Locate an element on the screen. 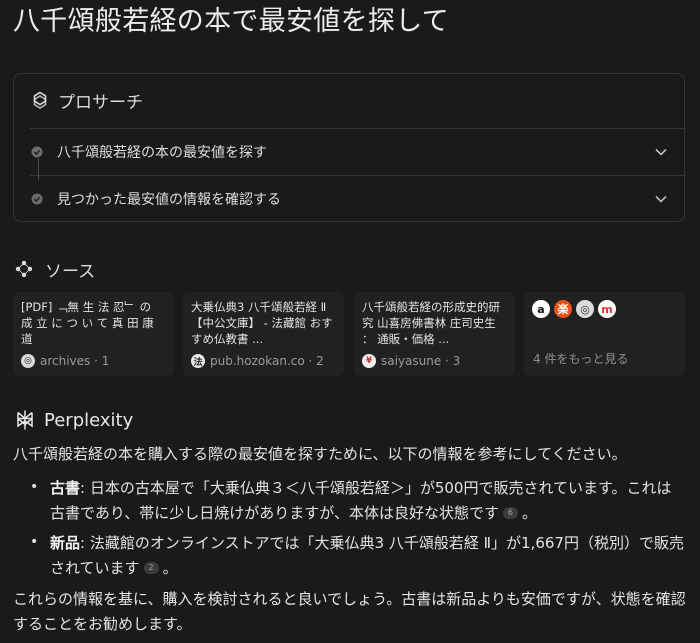  pro-search-label: プロサーチ is located at coordinates (100, 102).